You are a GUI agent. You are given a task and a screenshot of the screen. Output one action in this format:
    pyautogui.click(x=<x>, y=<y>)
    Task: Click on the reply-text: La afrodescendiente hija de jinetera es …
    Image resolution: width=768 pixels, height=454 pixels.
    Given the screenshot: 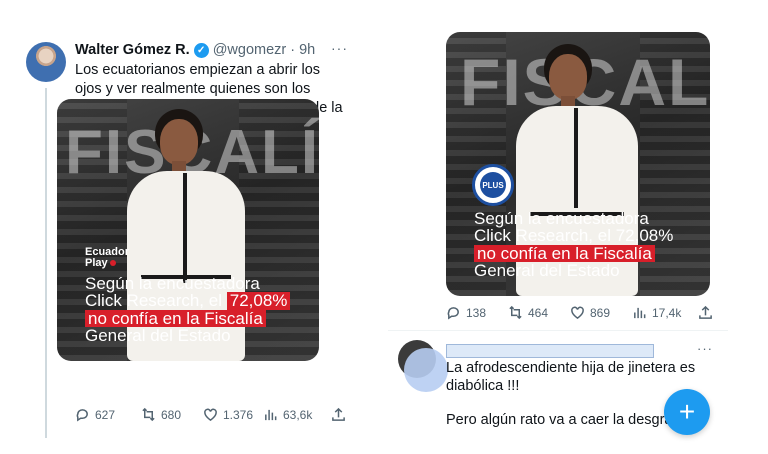 What is the action you would take?
    pyautogui.click(x=571, y=377)
    